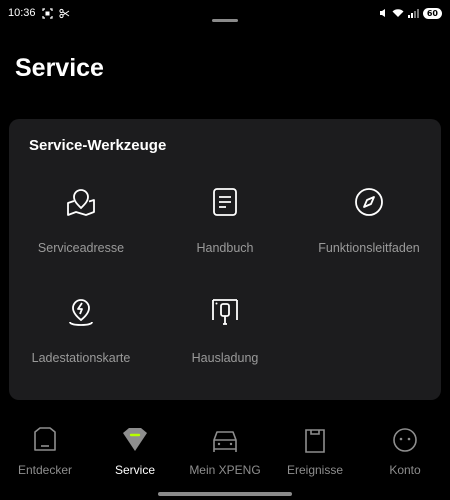 Image resolution: width=450 pixels, height=500 pixels. Describe the element at coordinates (81, 235) in the screenshot. I see `tool-serviceadresse: Serviceadresse` at that location.